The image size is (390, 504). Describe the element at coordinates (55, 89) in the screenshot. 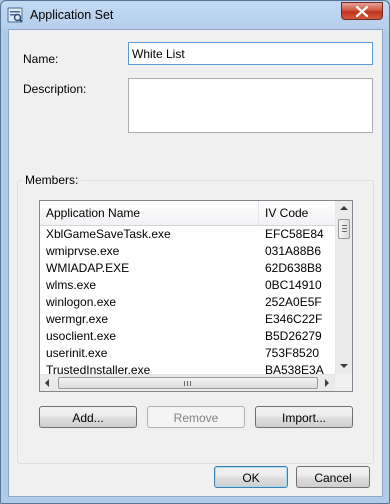

I see `description-label: Description:` at that location.